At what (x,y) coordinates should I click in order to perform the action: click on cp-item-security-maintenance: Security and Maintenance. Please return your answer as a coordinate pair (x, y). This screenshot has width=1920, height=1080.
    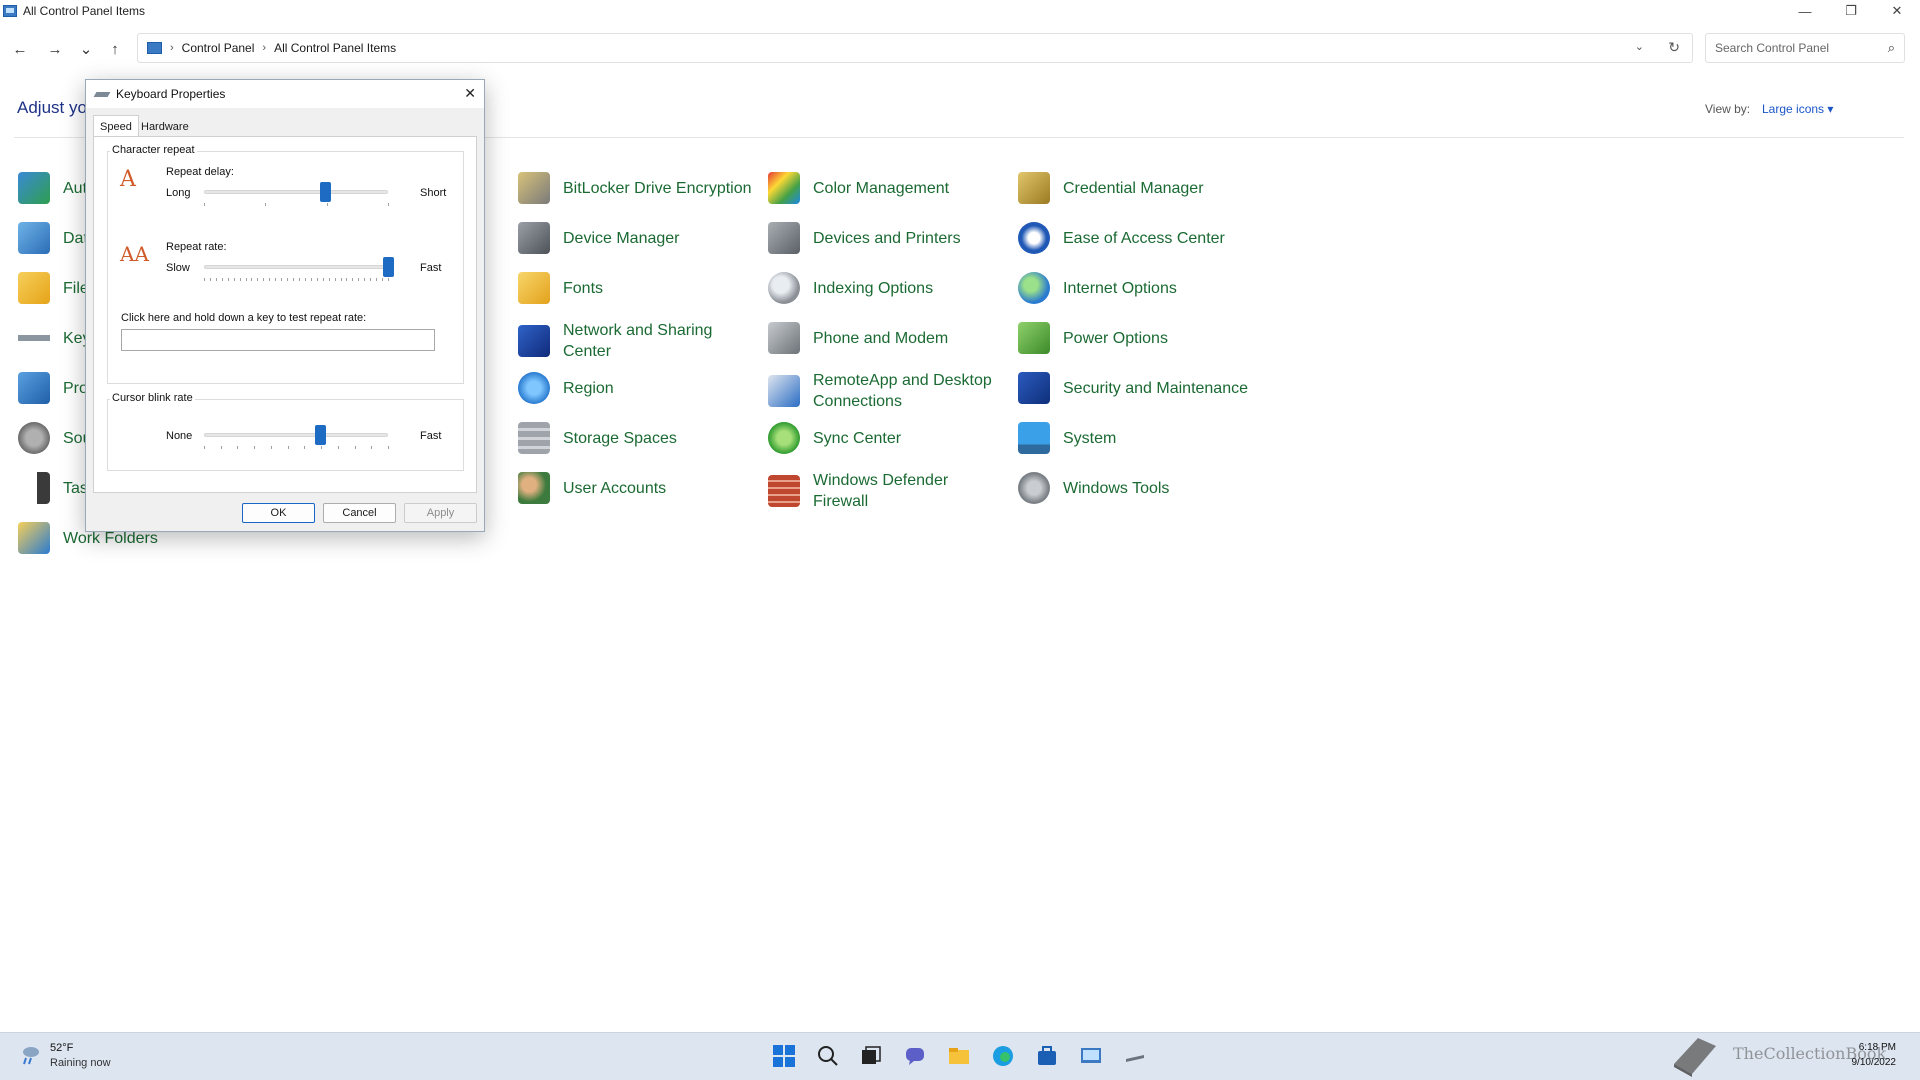
    Looking at the image, I should click on (1133, 388).